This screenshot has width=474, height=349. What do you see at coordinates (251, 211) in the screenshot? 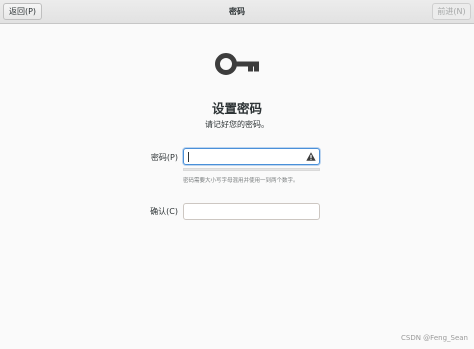
I see `confirm-input` at bounding box center [251, 211].